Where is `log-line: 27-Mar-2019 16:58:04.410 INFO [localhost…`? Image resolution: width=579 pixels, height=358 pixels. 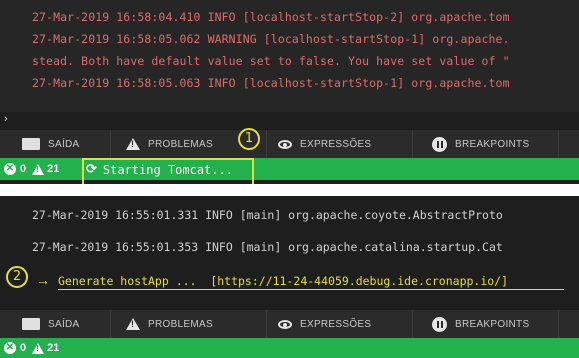 log-line: 27-Mar-2019 16:58:04.410 INFO [localhost… is located at coordinates (271, 17).